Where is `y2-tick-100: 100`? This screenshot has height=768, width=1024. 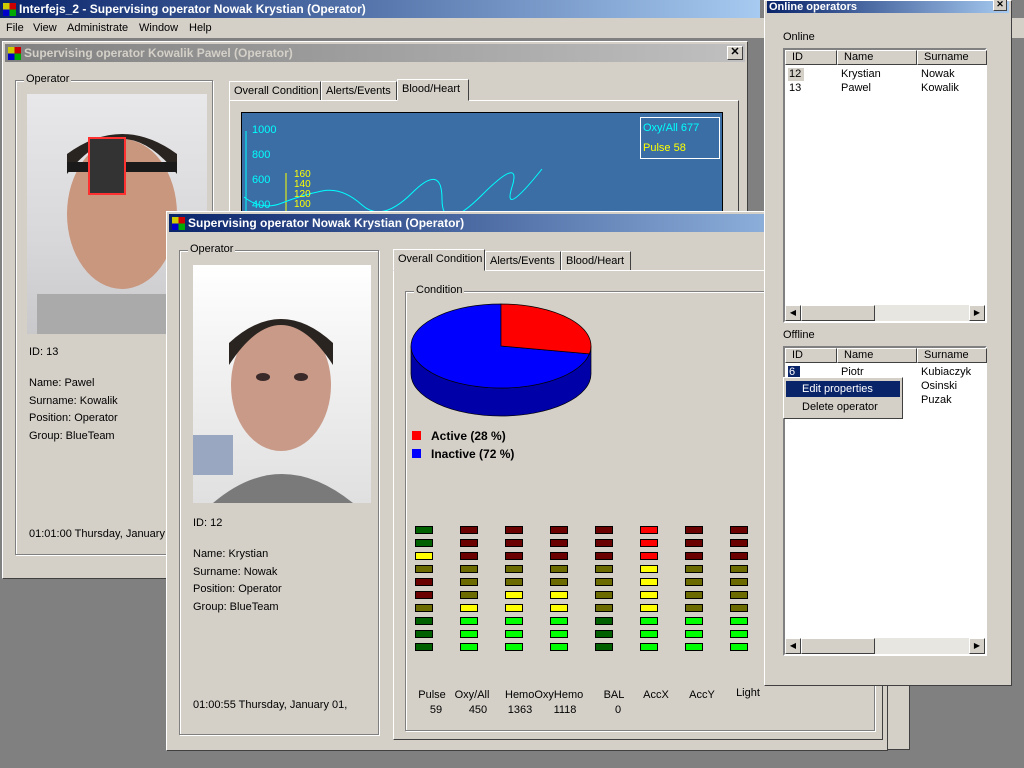 y2-tick-100: 100 is located at coordinates (302, 204).